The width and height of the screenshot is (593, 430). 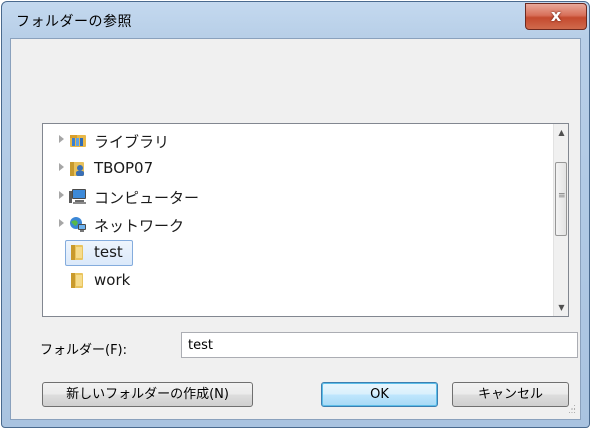 I want to click on vertical-scrollbar: ▲ ≡ ▼, so click(x=560, y=220).